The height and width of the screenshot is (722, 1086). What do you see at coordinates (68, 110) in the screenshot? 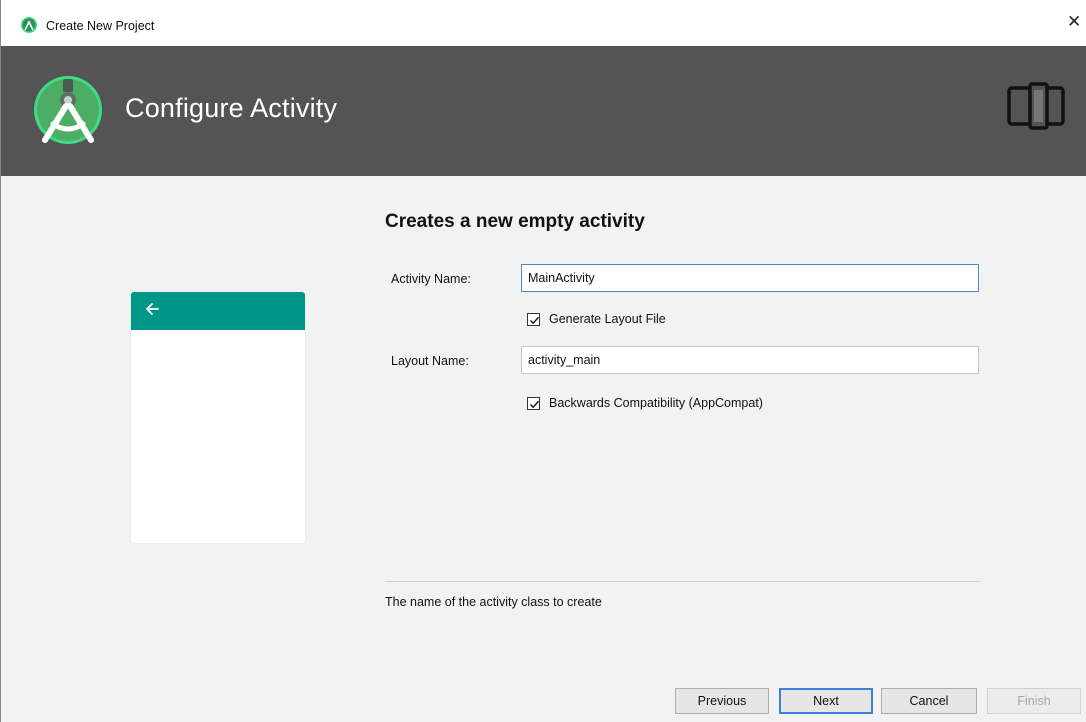
I see `android-studio-logo` at bounding box center [68, 110].